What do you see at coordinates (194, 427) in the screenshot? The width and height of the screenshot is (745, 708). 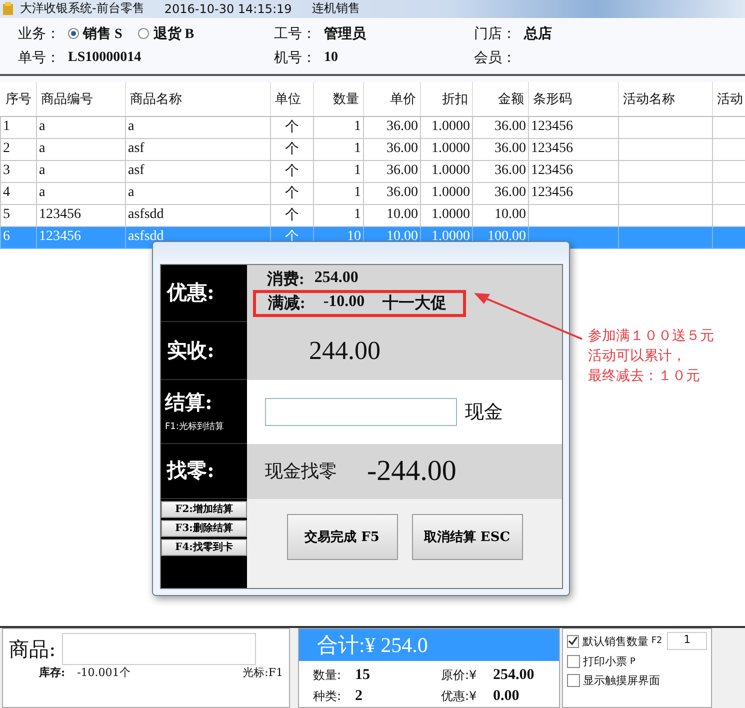 I see `settle-hint: F1:光标到结算` at bounding box center [194, 427].